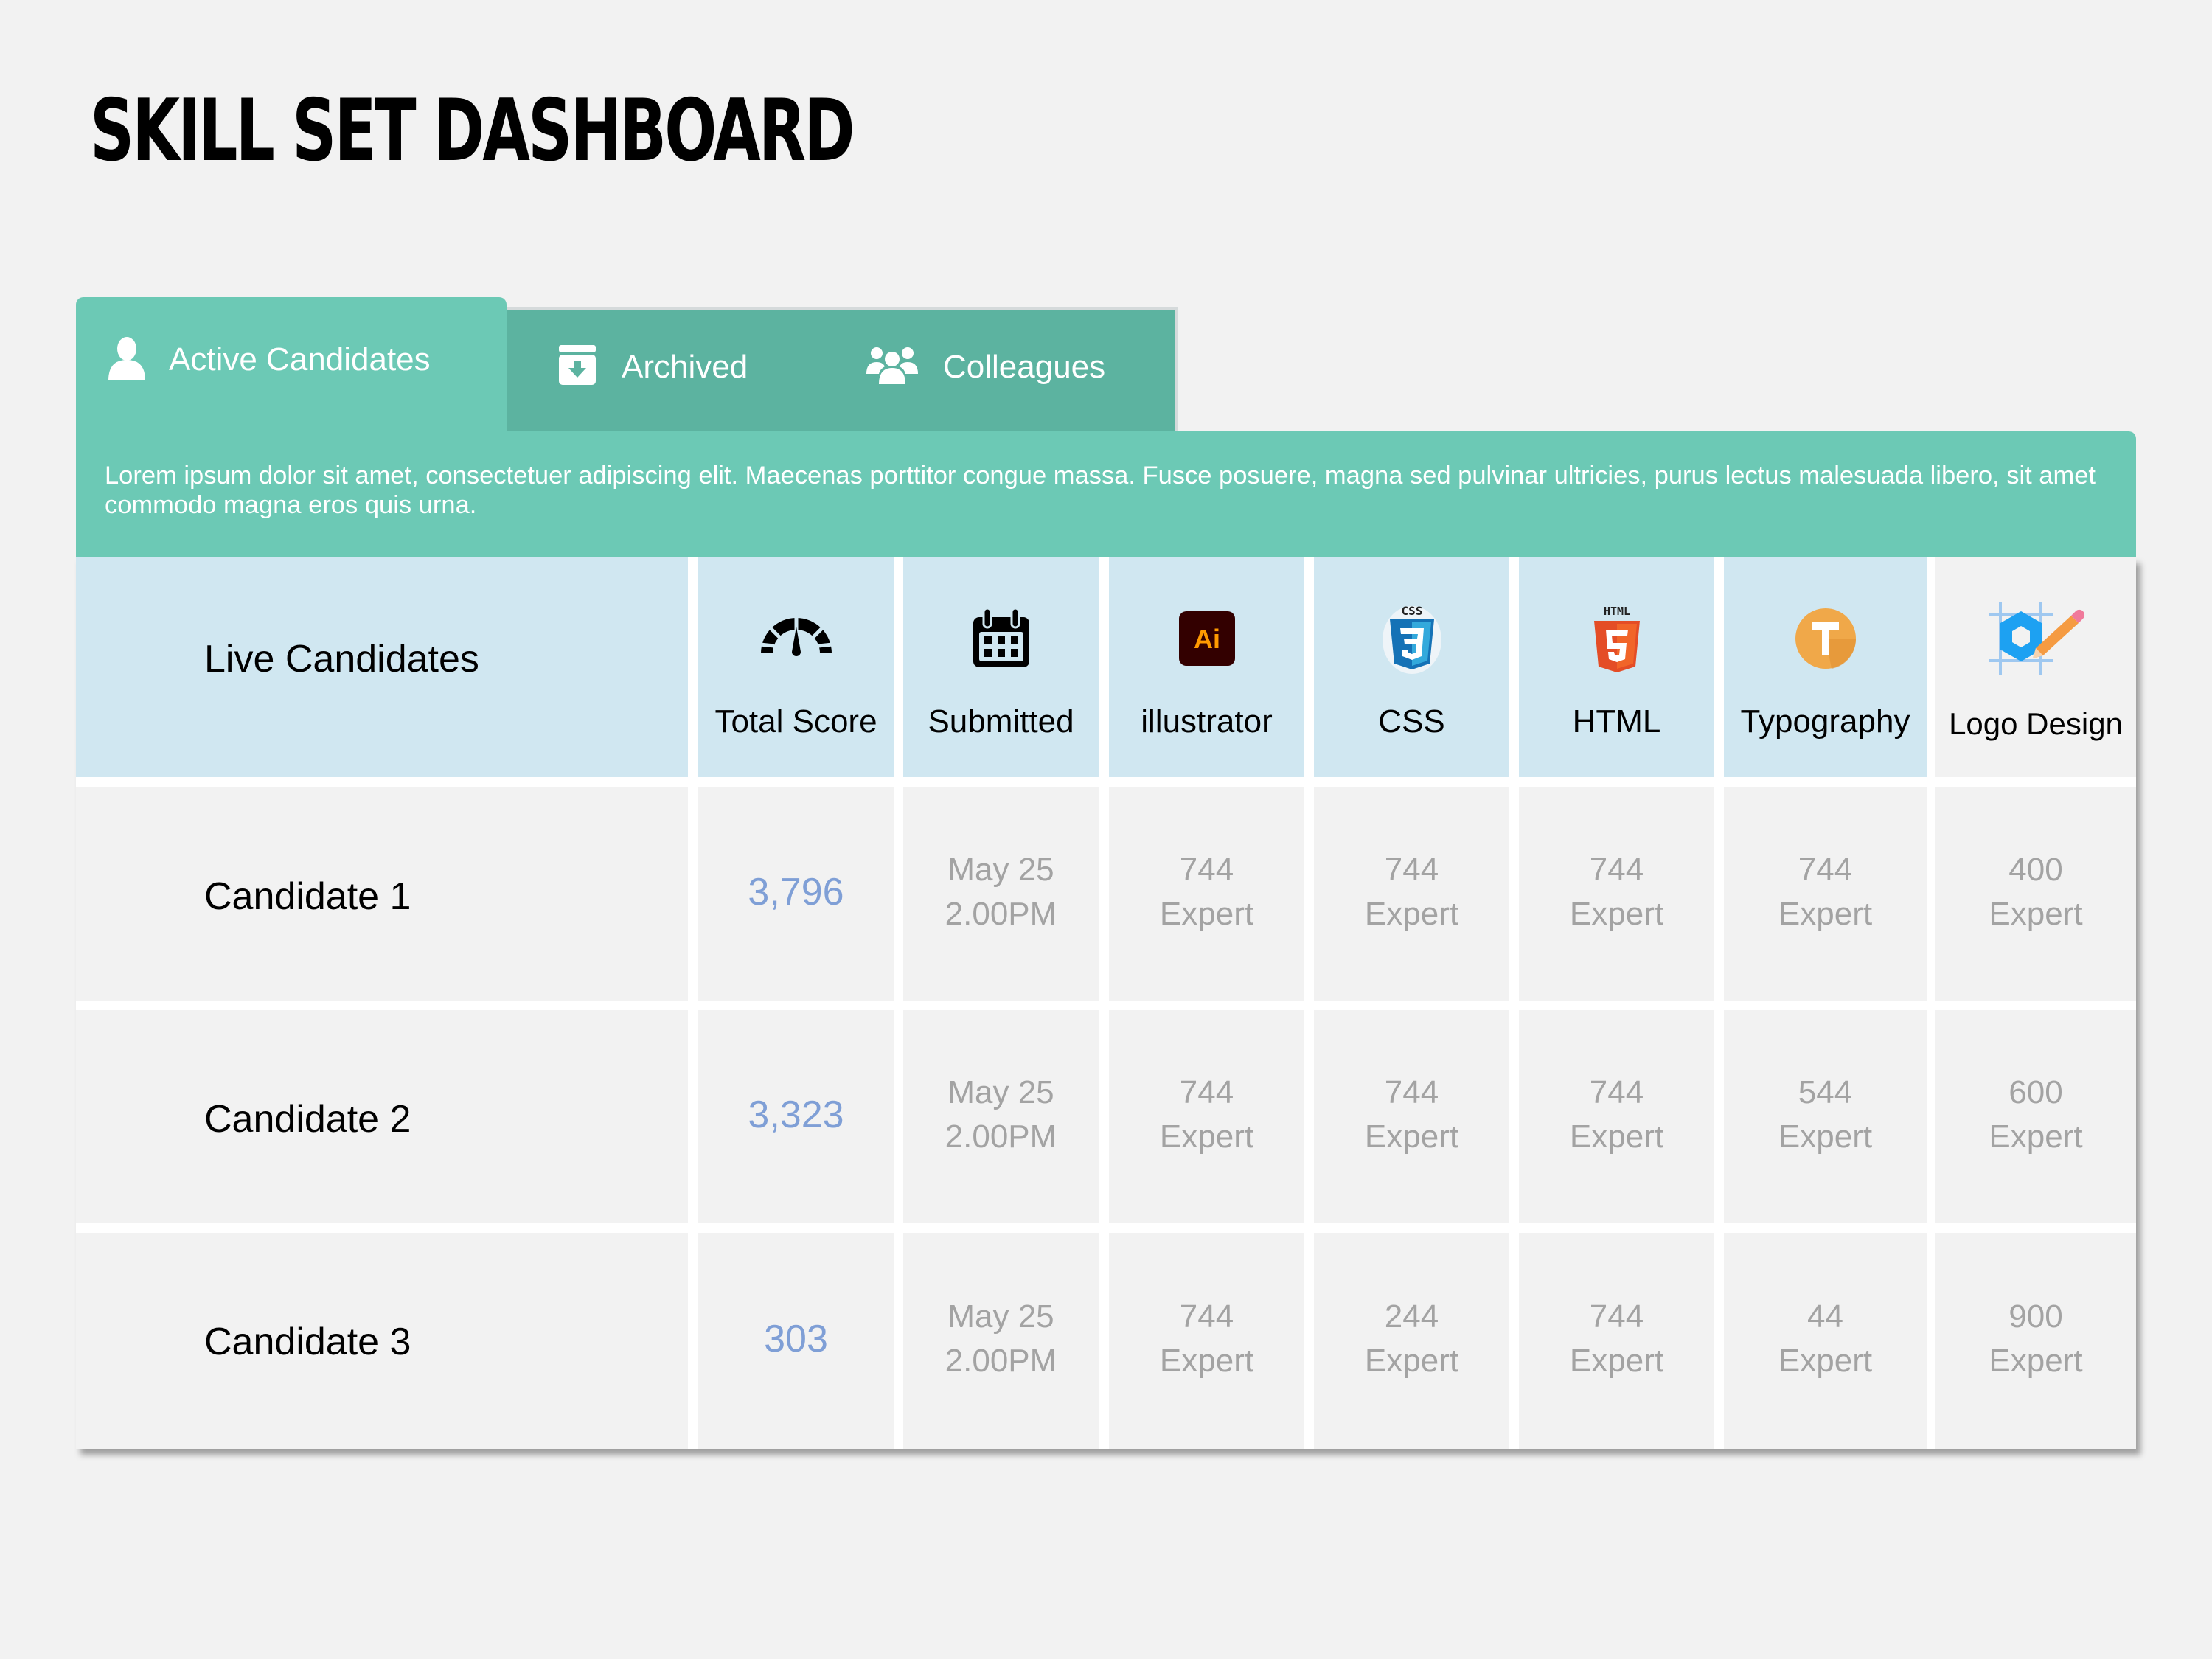  What do you see at coordinates (1825, 894) in the screenshot?
I see `skill-cell-typography: 744 Expert` at bounding box center [1825, 894].